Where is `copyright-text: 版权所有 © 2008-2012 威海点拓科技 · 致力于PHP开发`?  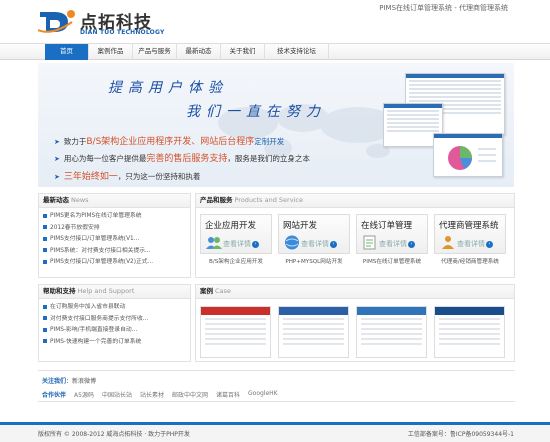 copyright-text: 版权所有 © 2008-2012 威海点拓科技 · 致力于PHP开发 is located at coordinates (114, 434).